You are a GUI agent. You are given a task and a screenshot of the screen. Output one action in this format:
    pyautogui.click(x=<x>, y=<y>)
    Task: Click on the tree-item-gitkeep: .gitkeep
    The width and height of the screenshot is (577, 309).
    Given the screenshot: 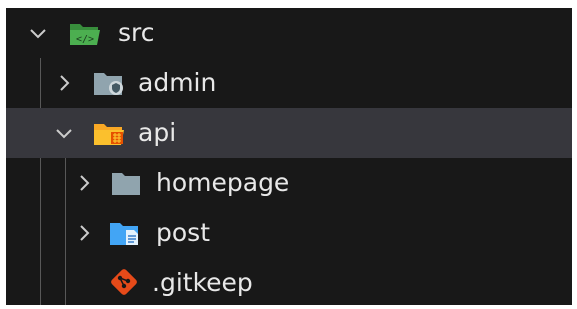 What is the action you would take?
    pyautogui.click(x=289, y=281)
    